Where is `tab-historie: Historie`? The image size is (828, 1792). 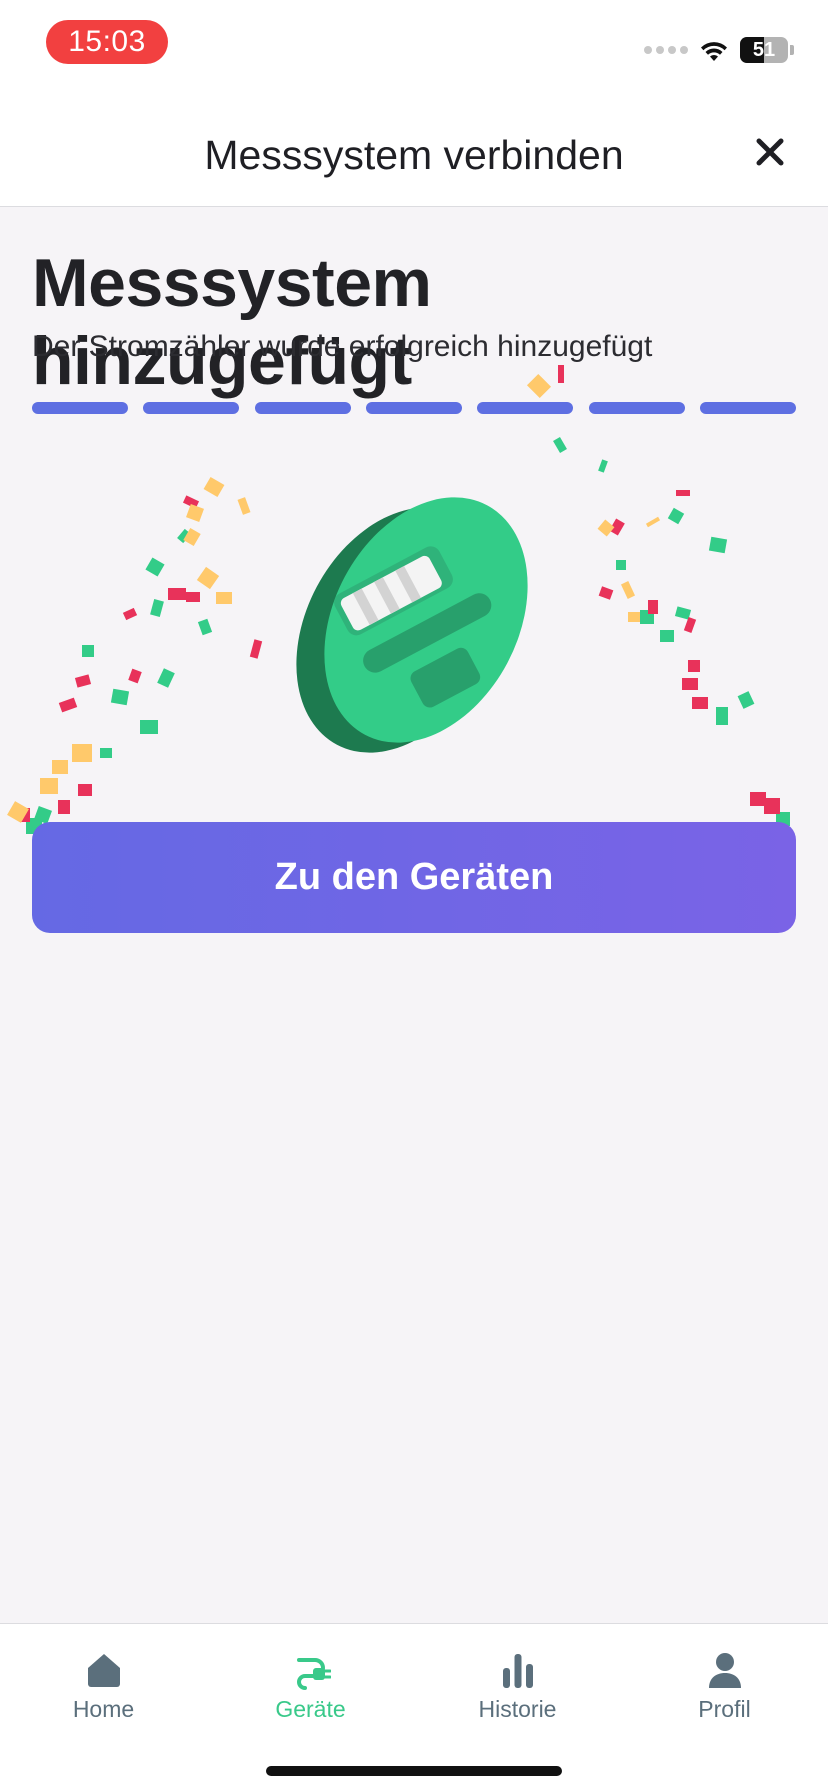
tab-historie: Historie is located at coordinates (517, 1686).